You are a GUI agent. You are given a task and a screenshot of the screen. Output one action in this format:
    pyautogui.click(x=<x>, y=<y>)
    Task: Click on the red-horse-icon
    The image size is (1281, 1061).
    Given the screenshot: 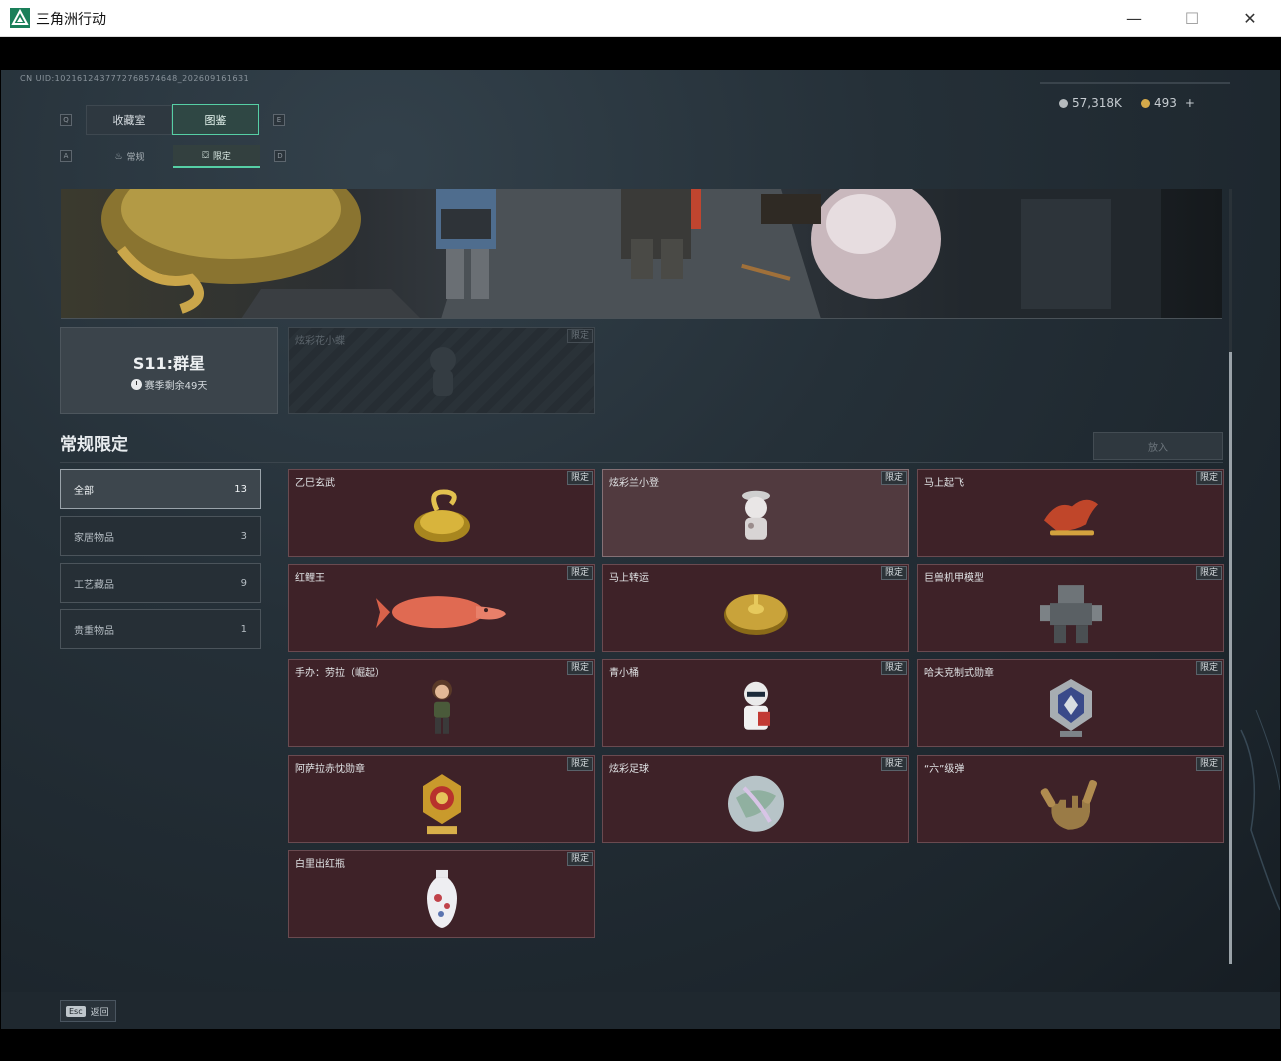 What is the action you would take?
    pyautogui.click(x=1070, y=517)
    